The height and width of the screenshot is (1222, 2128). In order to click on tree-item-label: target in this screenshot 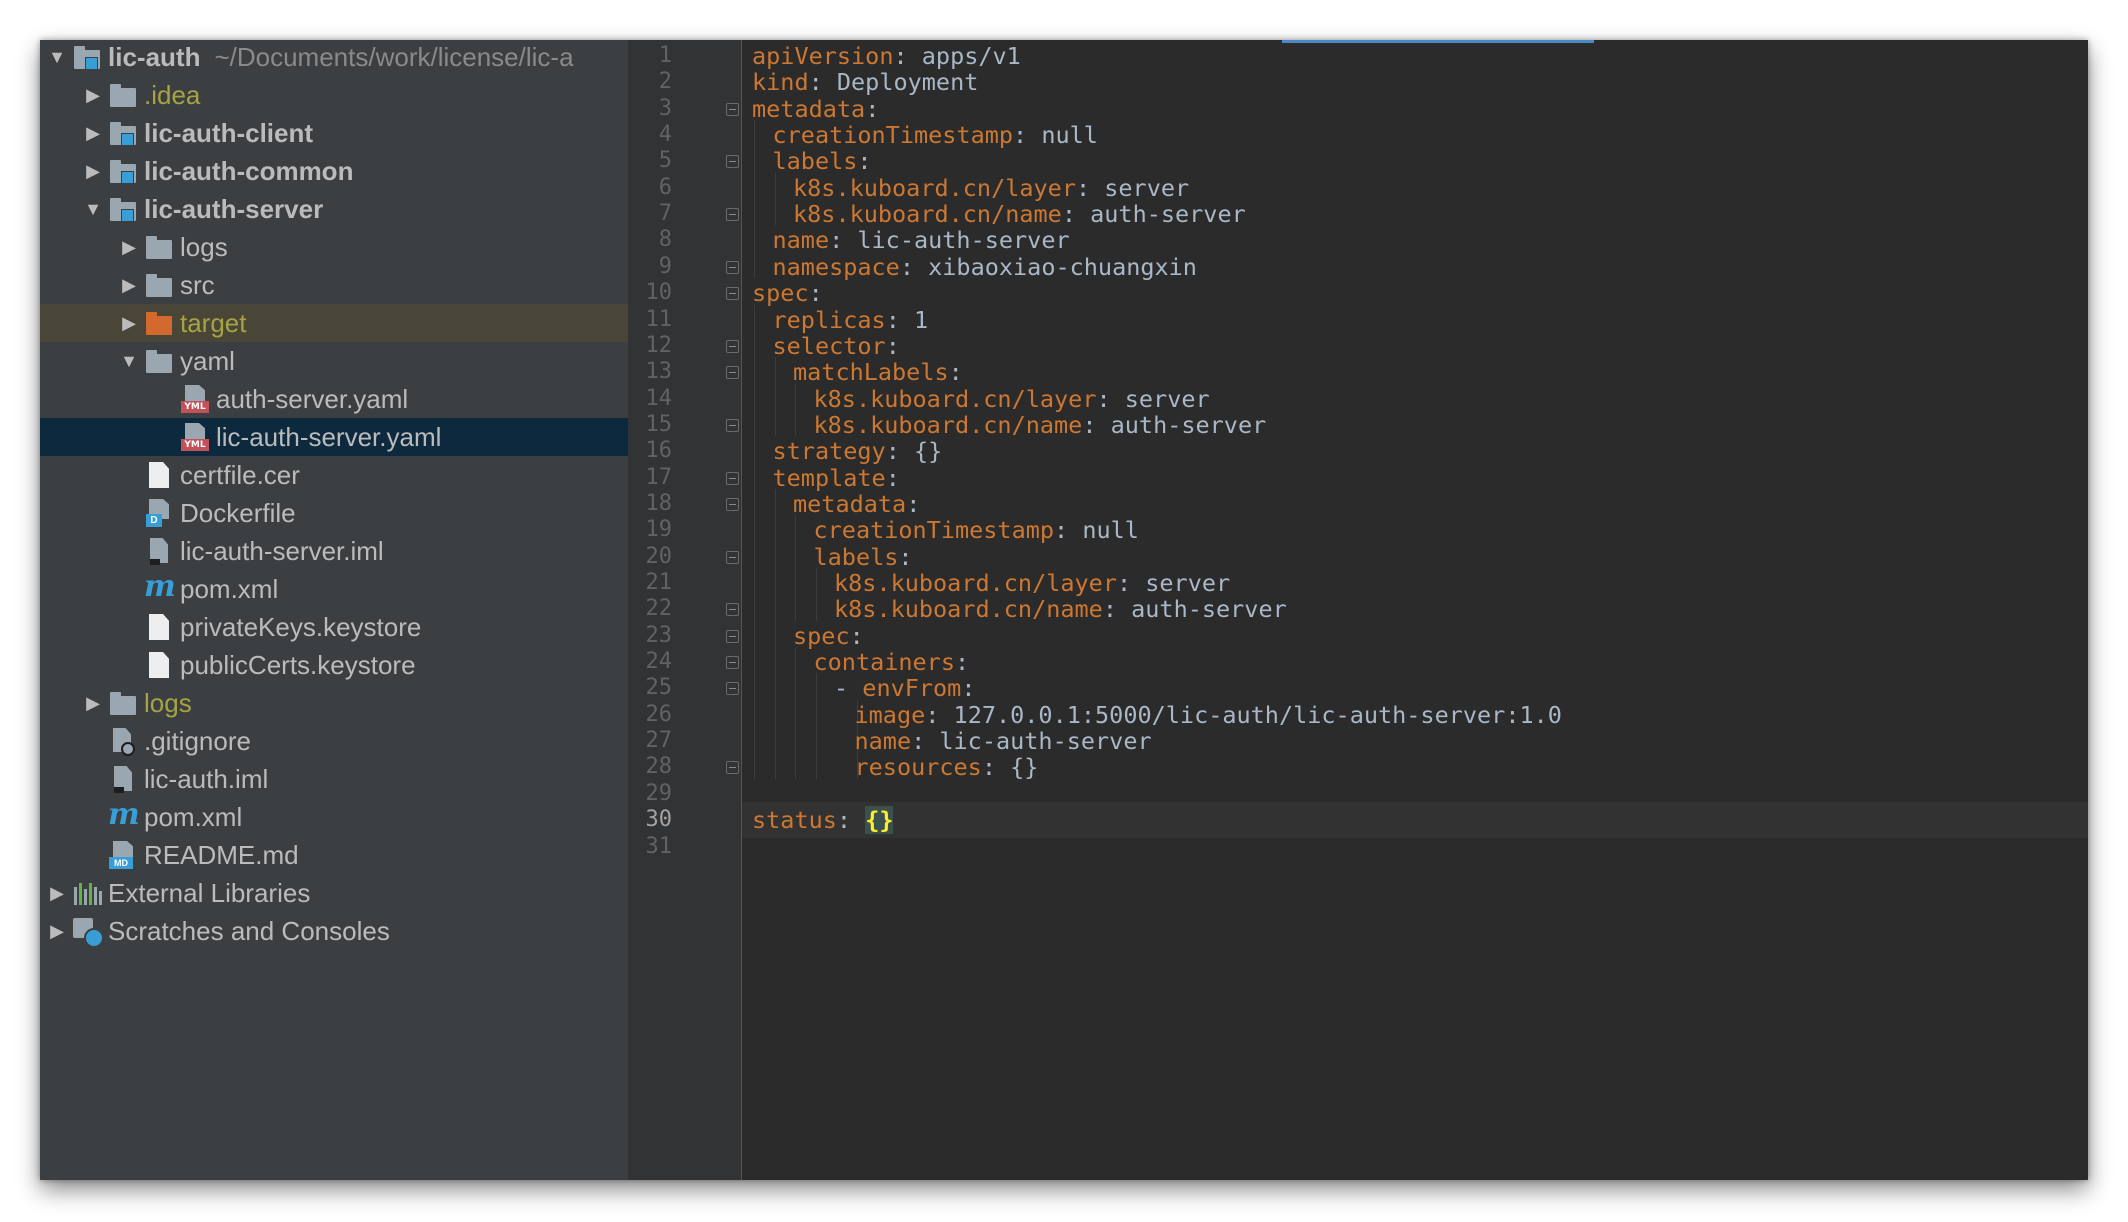, I will do `click(213, 322)`.